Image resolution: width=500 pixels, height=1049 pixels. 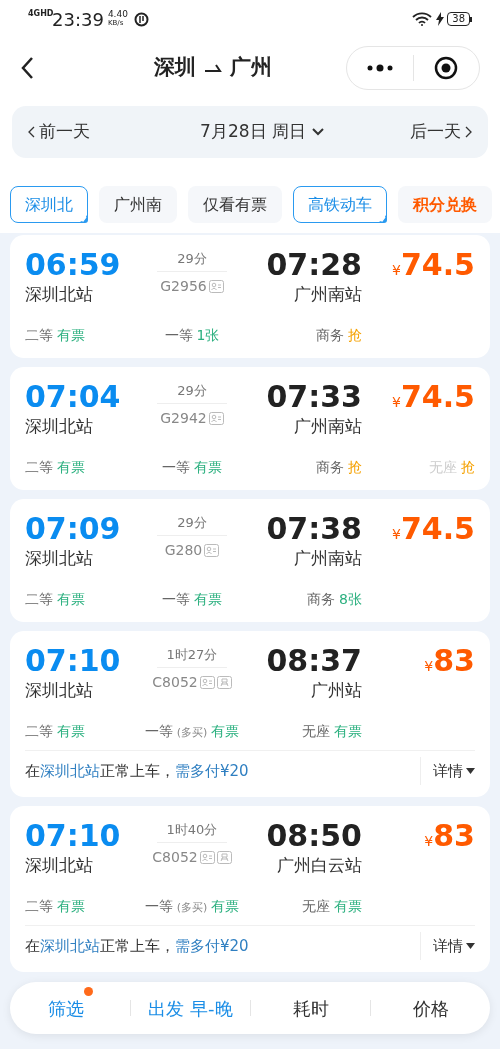 What do you see at coordinates (117, 14) in the screenshot?
I see `speed-value: 4.40` at bounding box center [117, 14].